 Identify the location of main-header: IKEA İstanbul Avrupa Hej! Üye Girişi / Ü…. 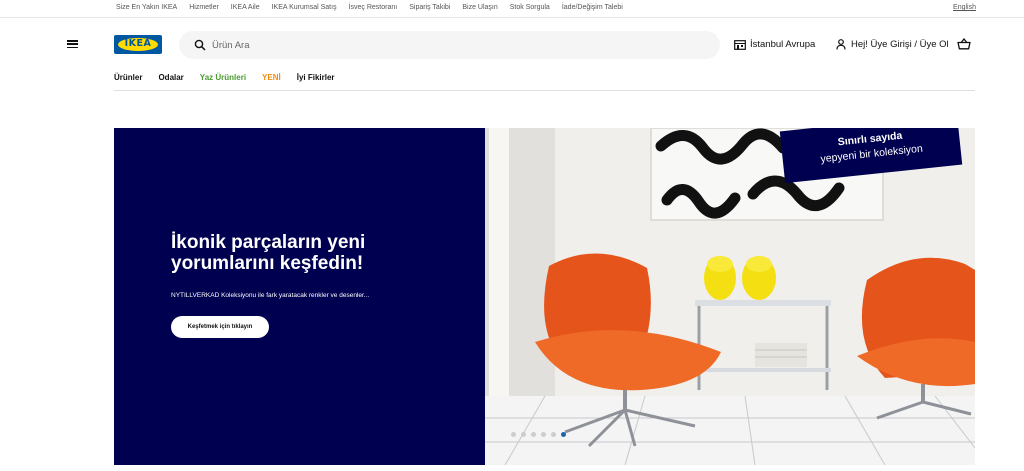
(512, 45).